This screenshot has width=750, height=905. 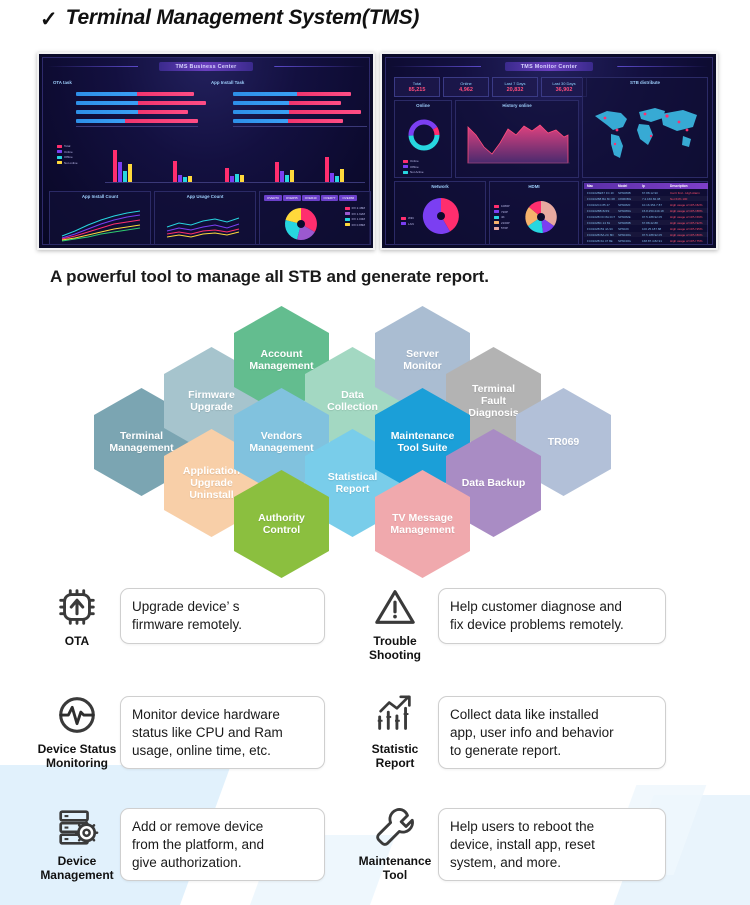 I want to click on hexagon-label: TR069, so click(x=563, y=441).